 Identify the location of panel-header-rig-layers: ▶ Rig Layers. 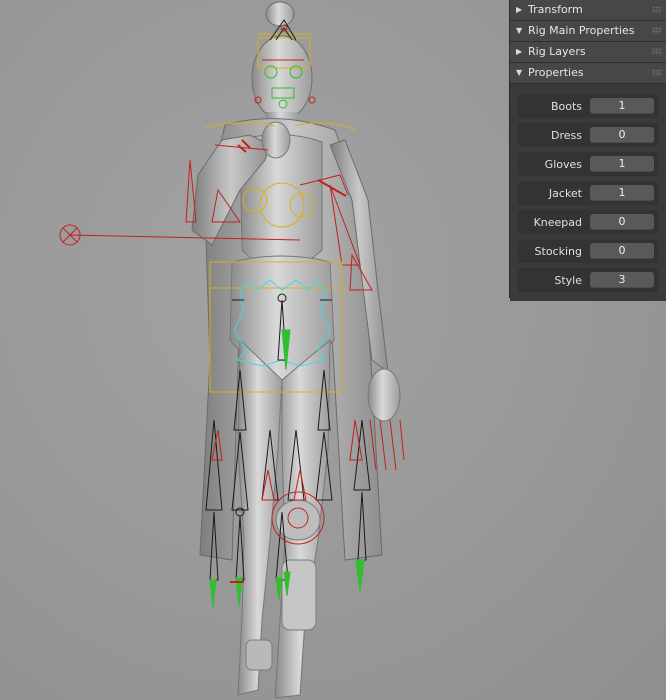
(588, 52).